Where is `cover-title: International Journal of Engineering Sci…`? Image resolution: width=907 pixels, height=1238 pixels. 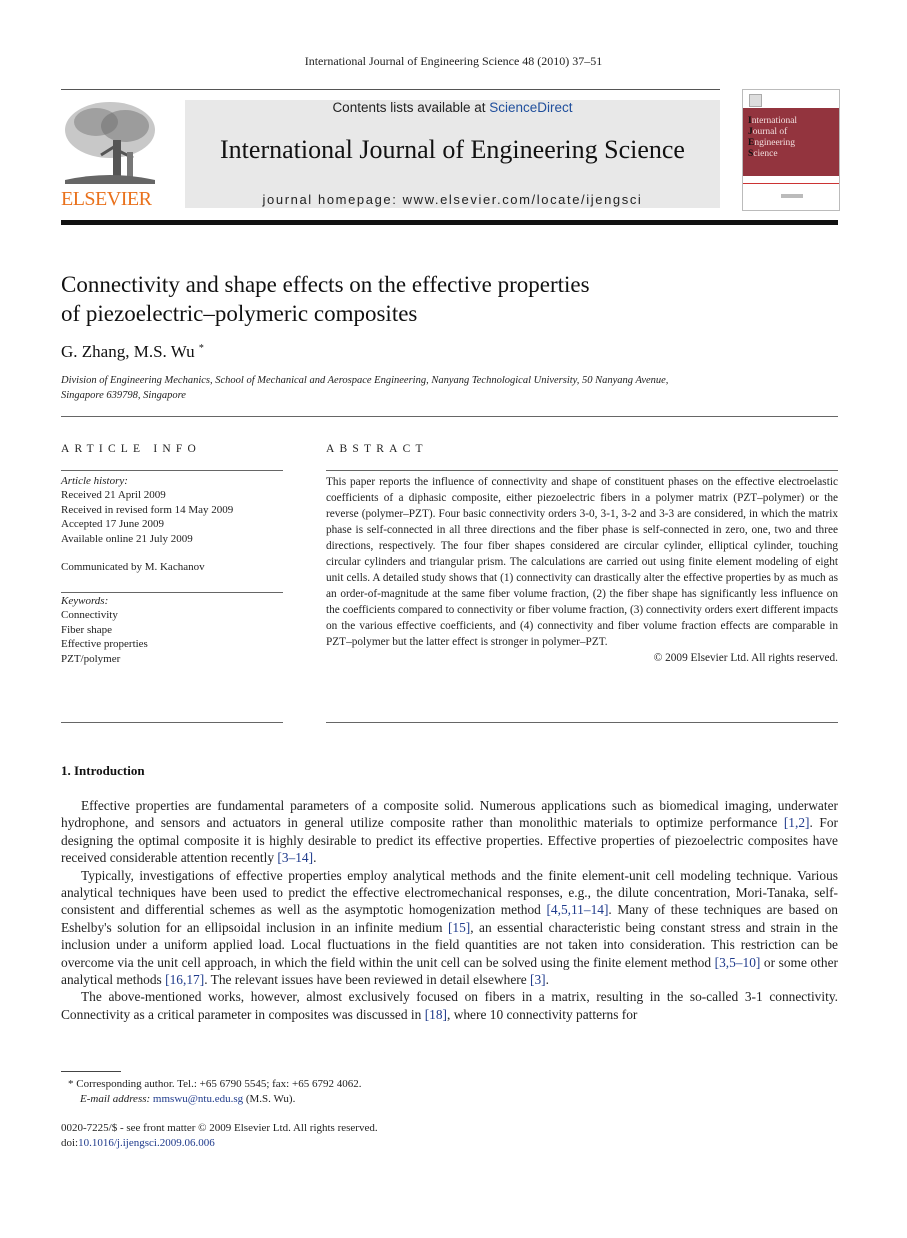
cover-title: International Journal of Engineering Sci… is located at coordinates (773, 137).